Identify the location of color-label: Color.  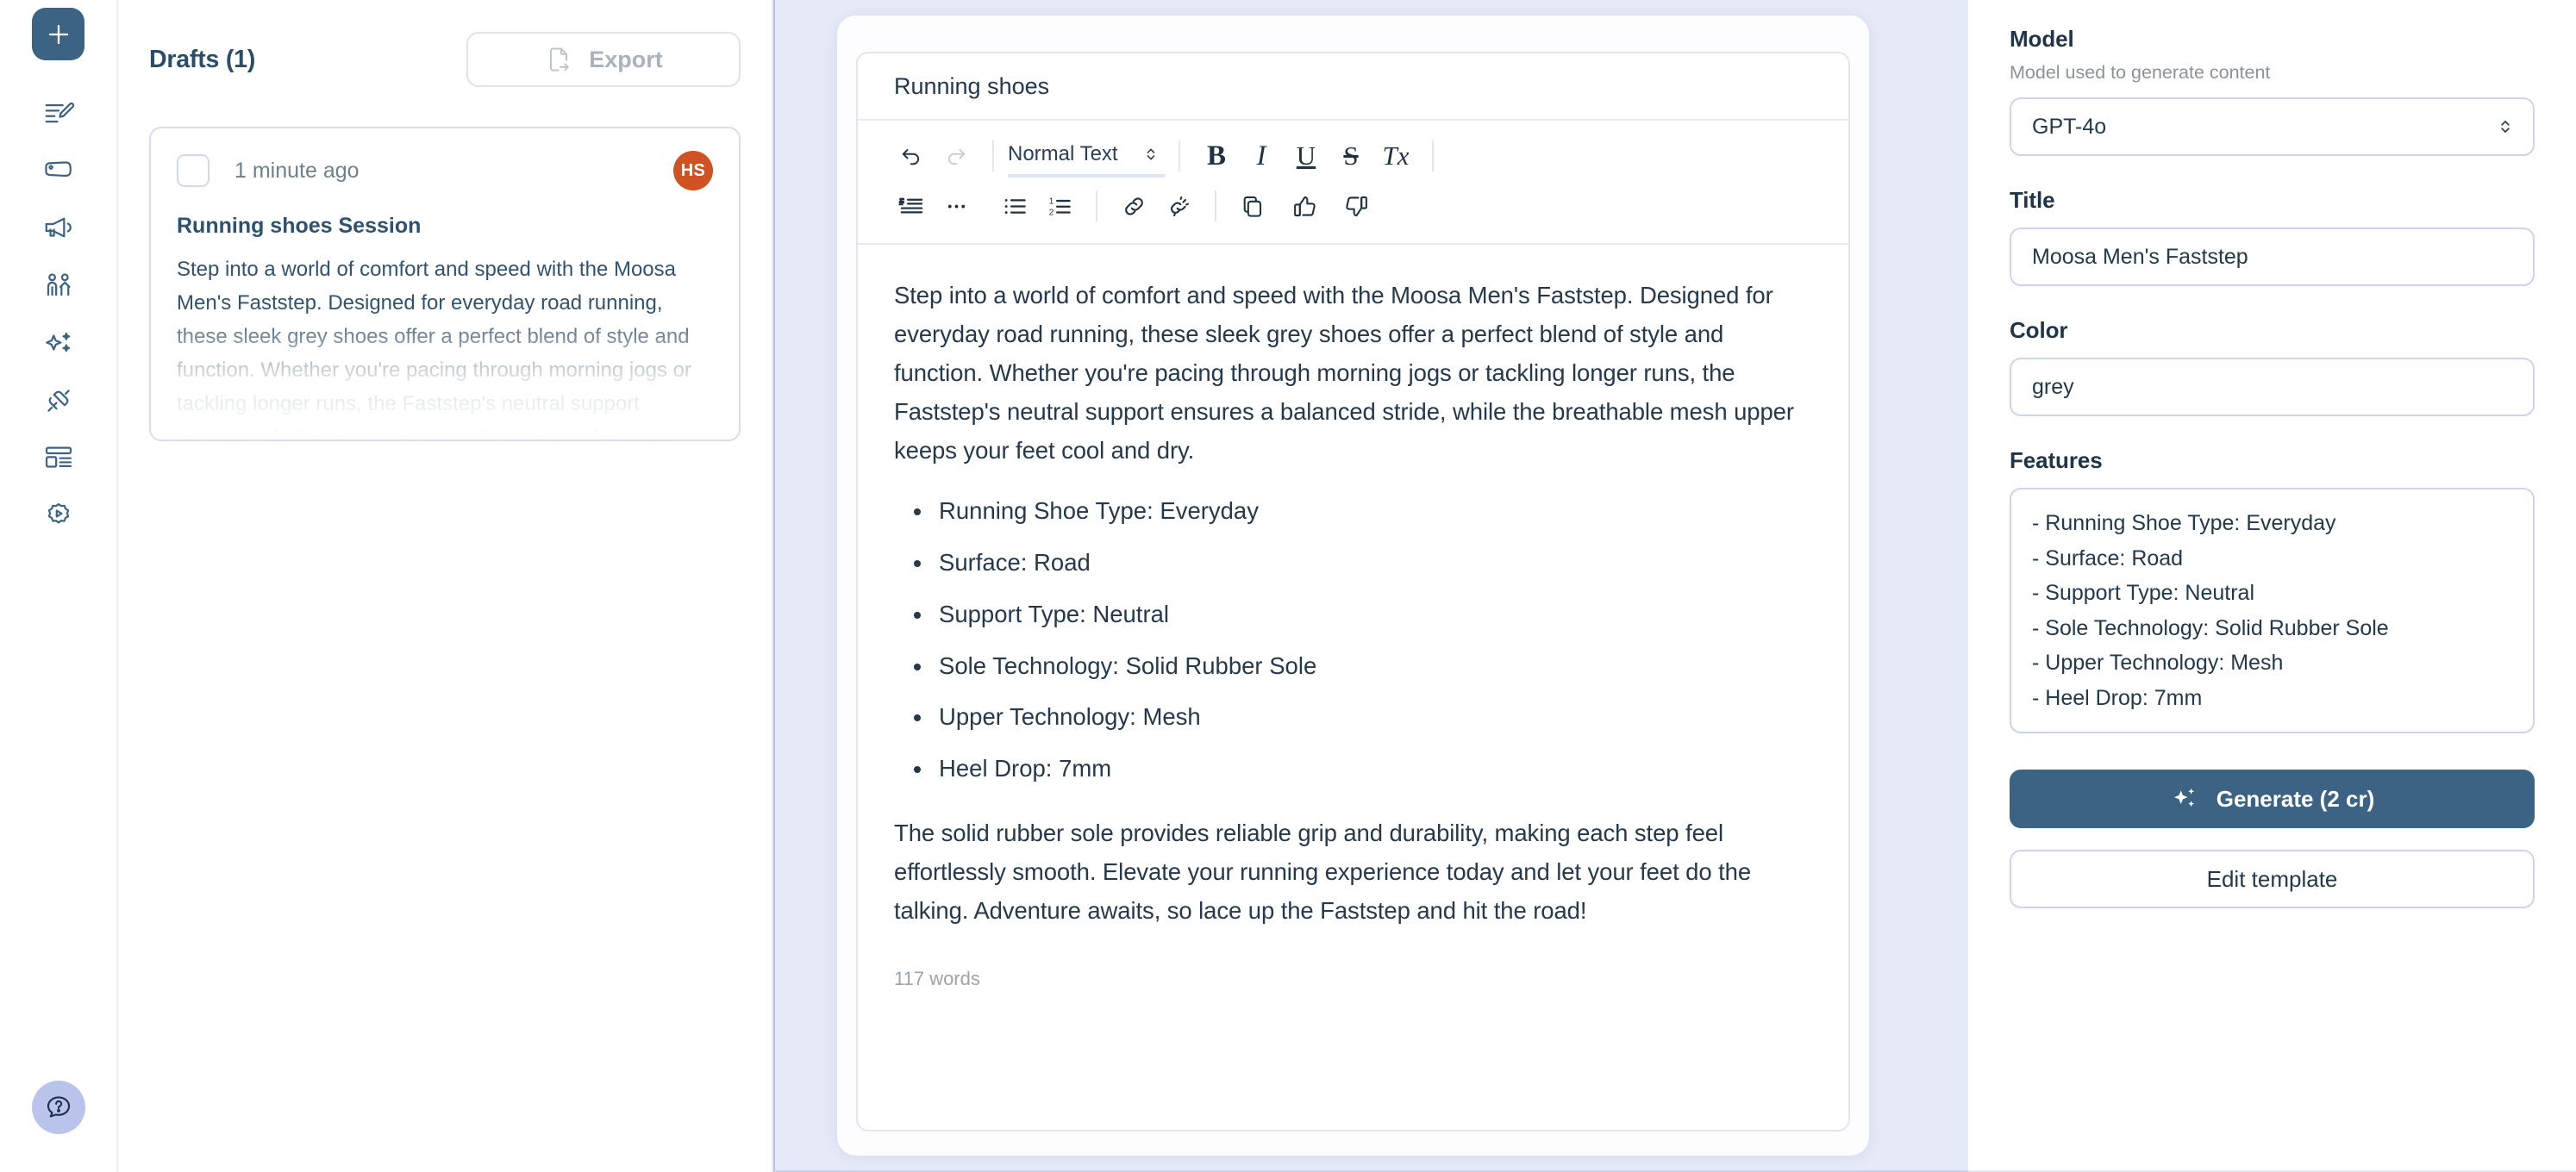
(2039, 330).